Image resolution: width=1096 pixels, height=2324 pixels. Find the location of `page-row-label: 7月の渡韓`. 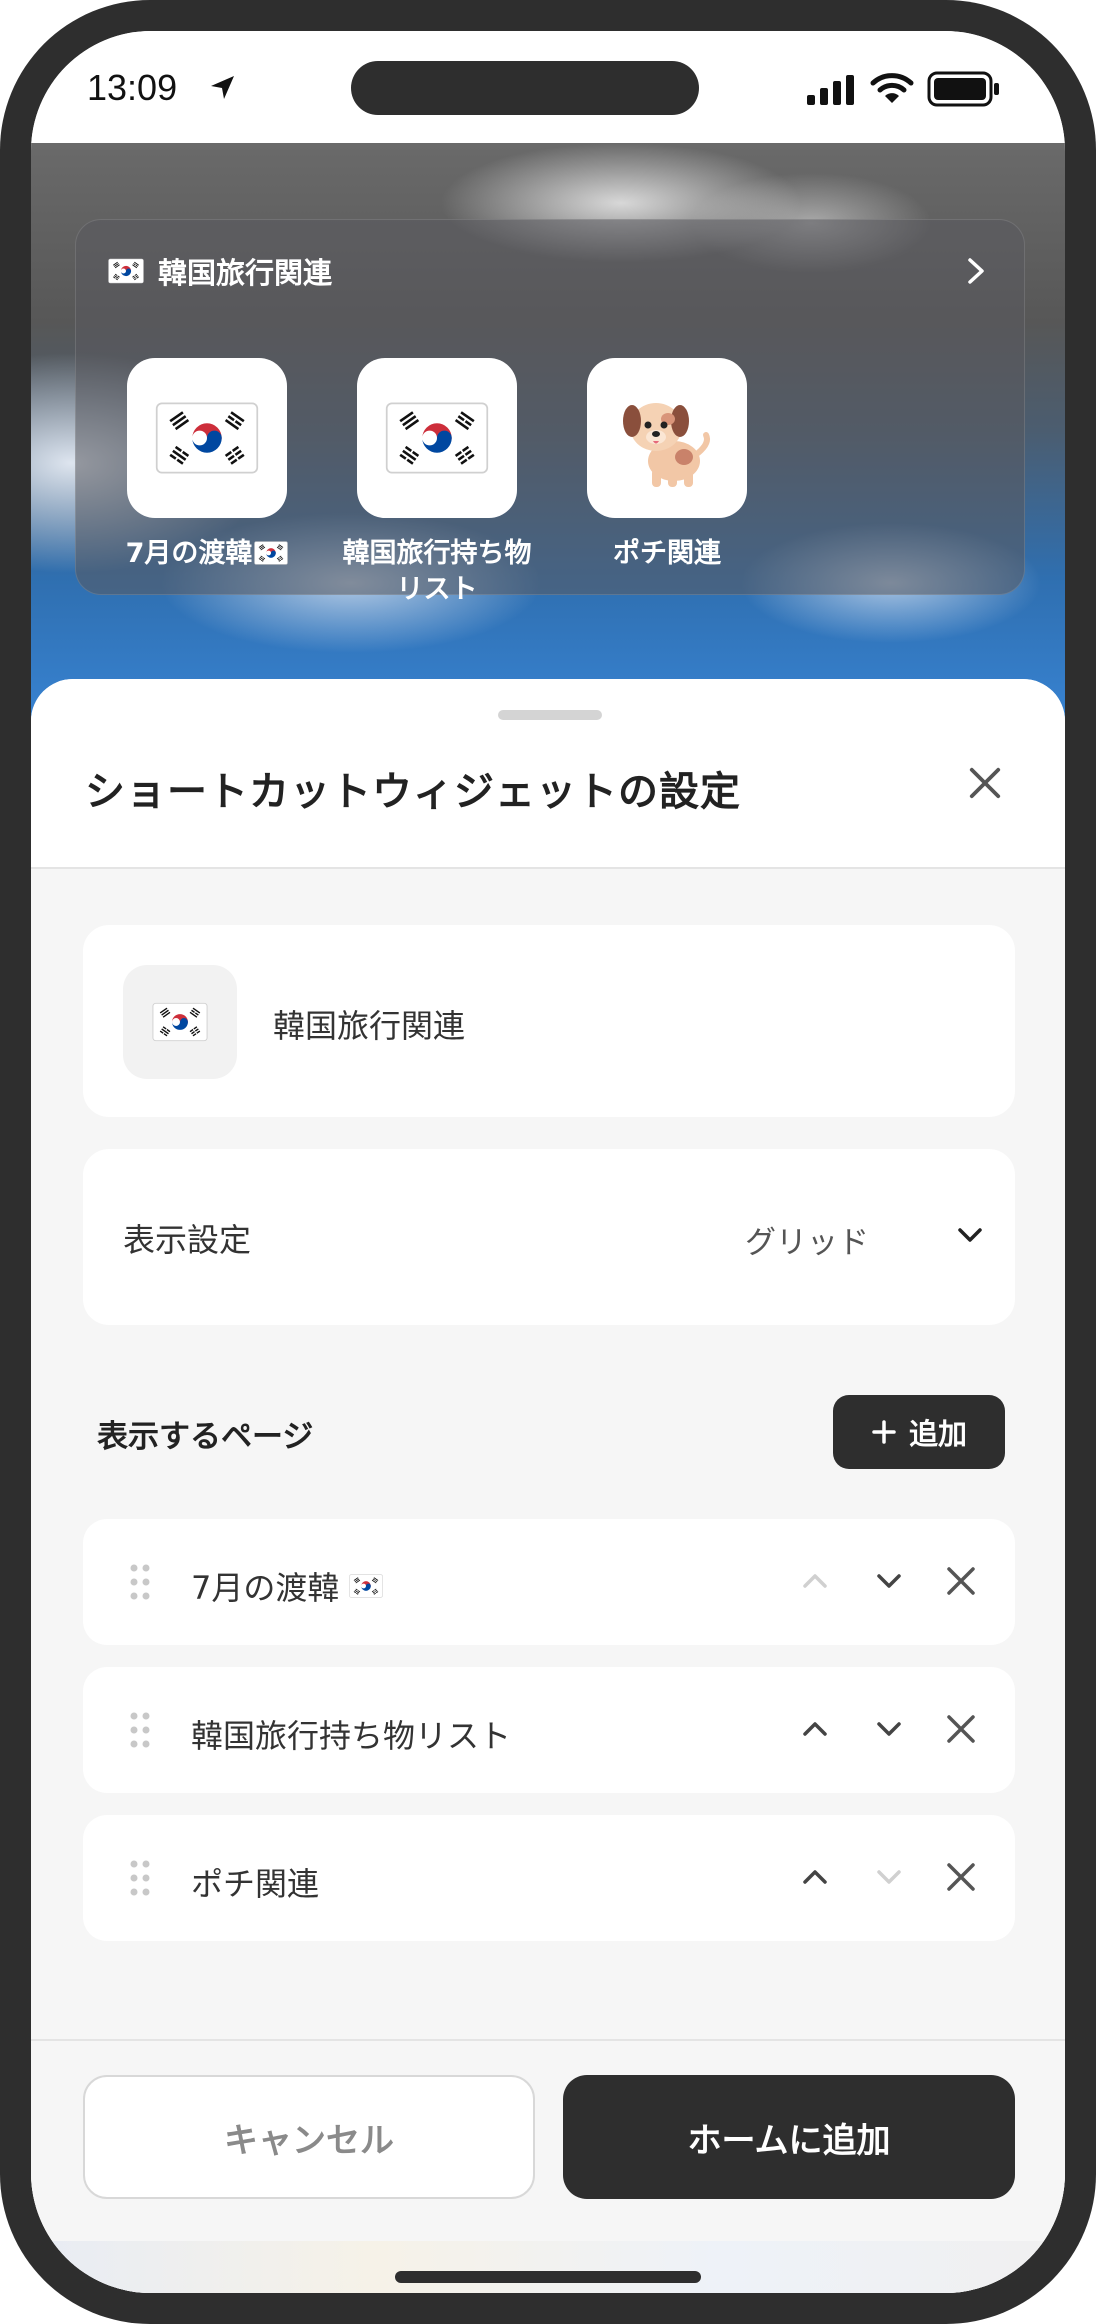

page-row-label: 7月の渡韓 is located at coordinates (287, 1586).